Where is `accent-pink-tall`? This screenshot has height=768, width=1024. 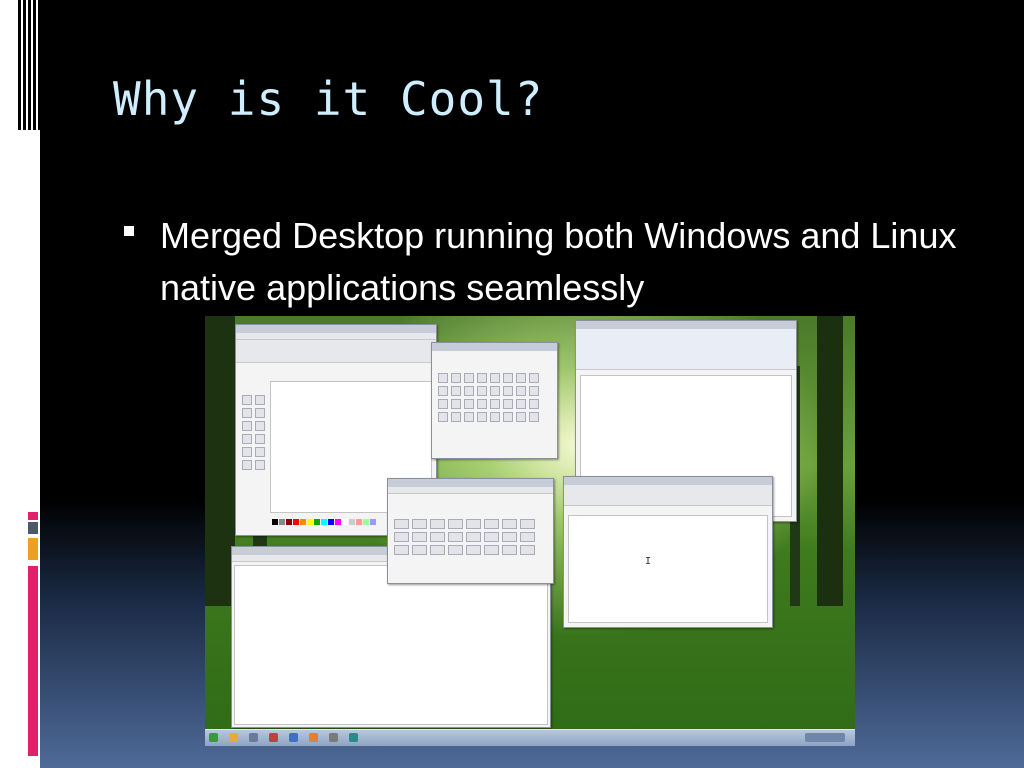 accent-pink-tall is located at coordinates (33, 661).